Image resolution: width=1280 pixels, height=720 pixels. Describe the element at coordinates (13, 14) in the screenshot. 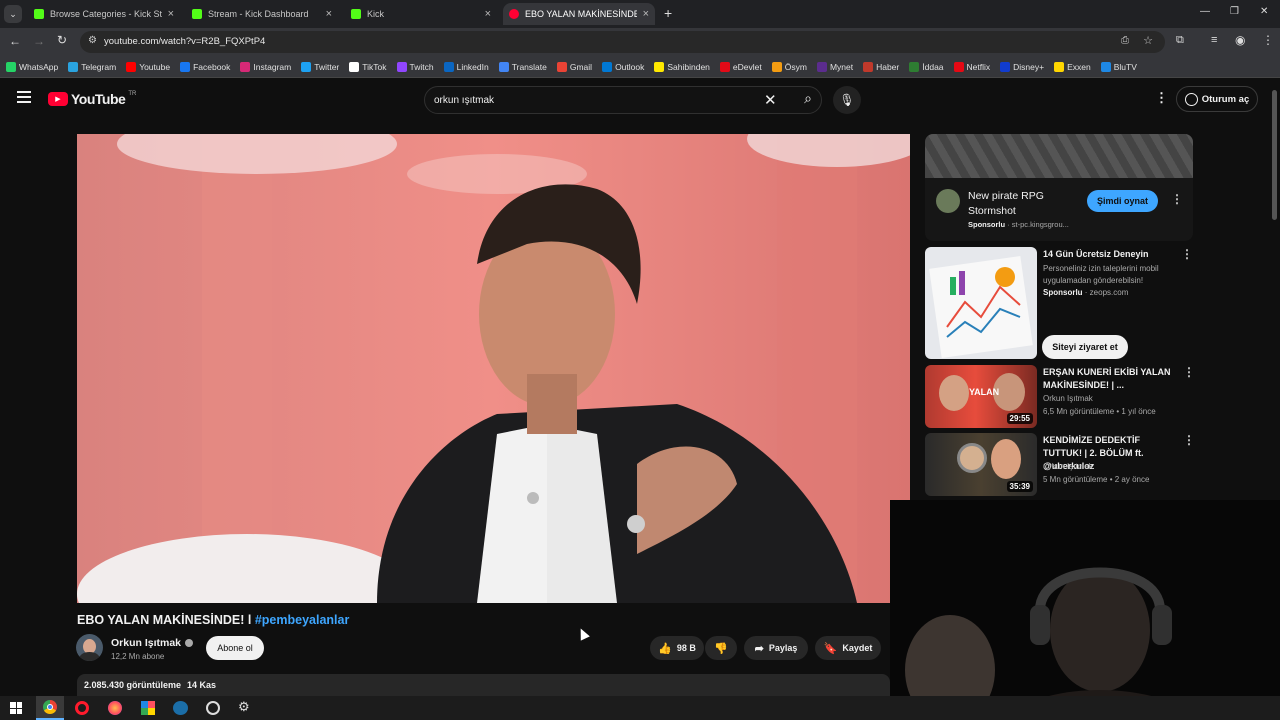

I see `tab-search-icon: ⌄` at that location.